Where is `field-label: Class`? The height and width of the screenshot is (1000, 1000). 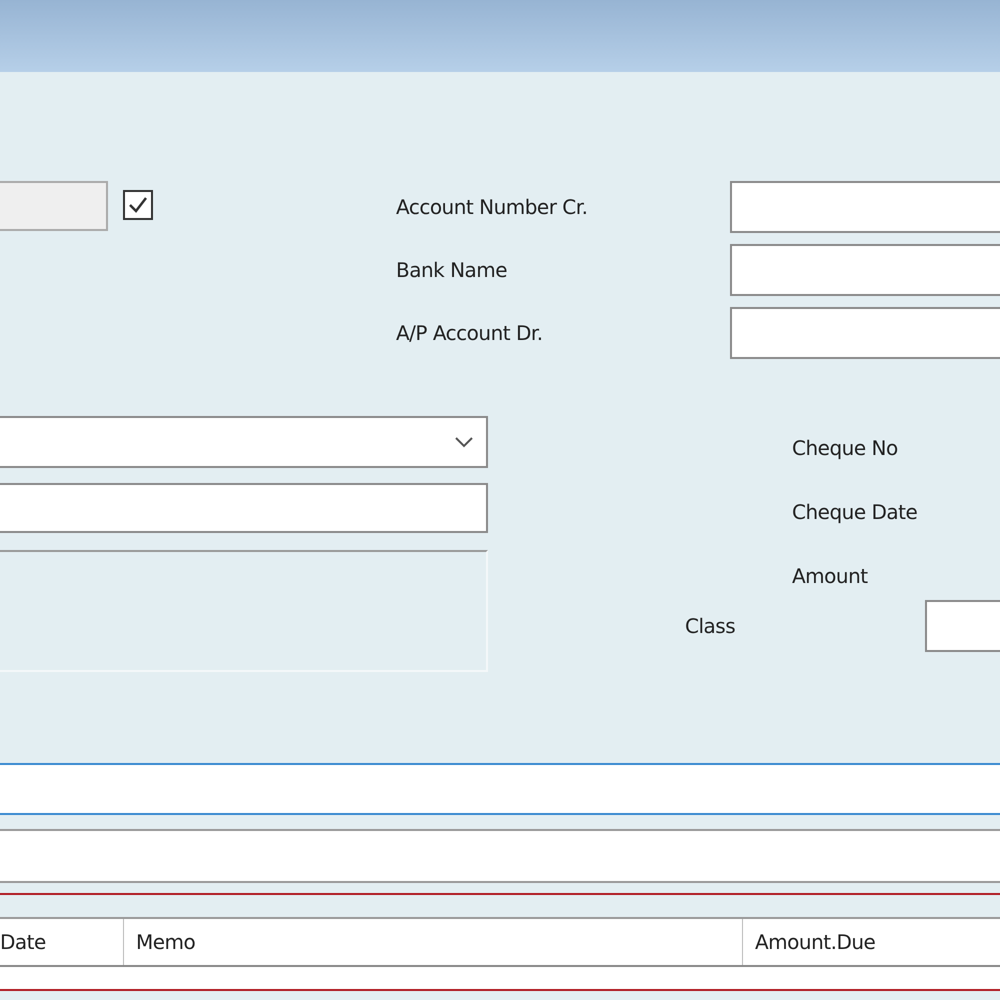 field-label: Class is located at coordinates (710, 626).